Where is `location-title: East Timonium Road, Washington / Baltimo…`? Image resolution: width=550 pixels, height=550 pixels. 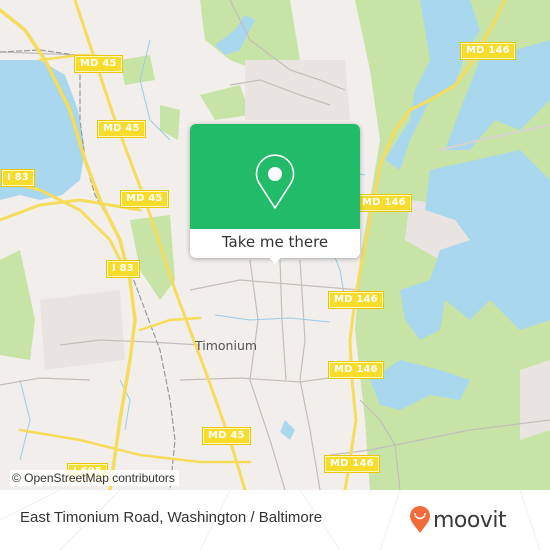
location-title: East Timonium Road, Washington / Baltimo… is located at coordinates (171, 517).